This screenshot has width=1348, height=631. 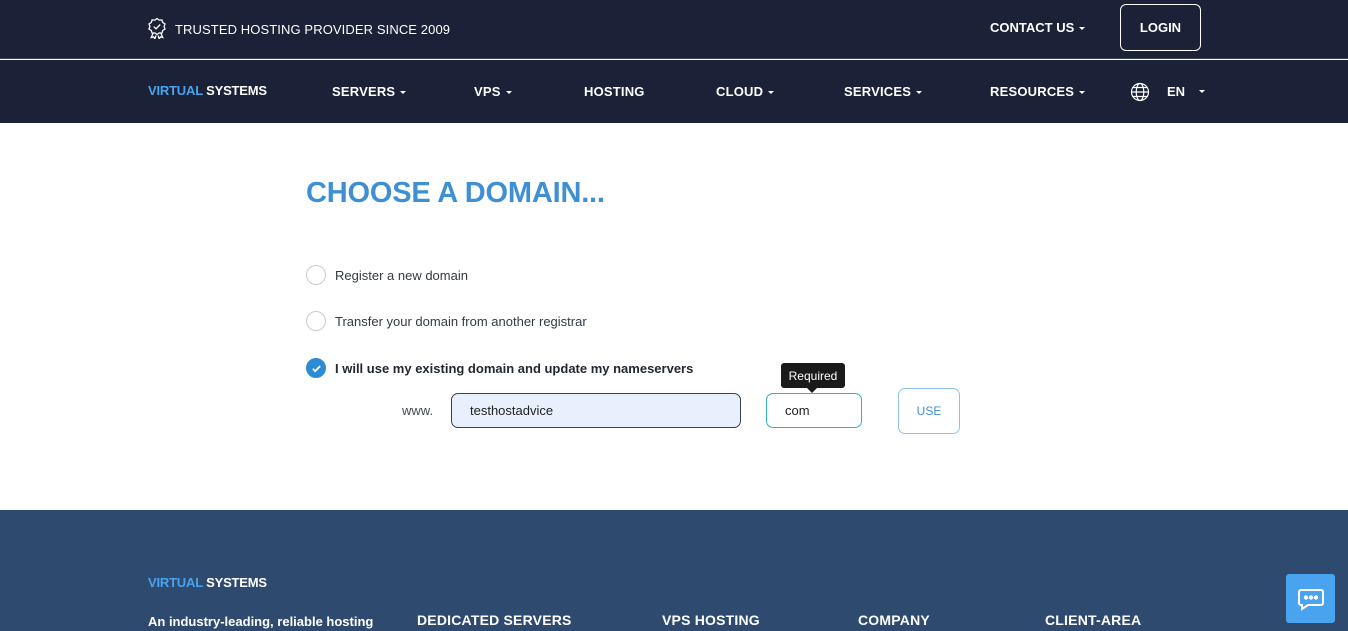 I want to click on use-button: USE, so click(x=929, y=411).